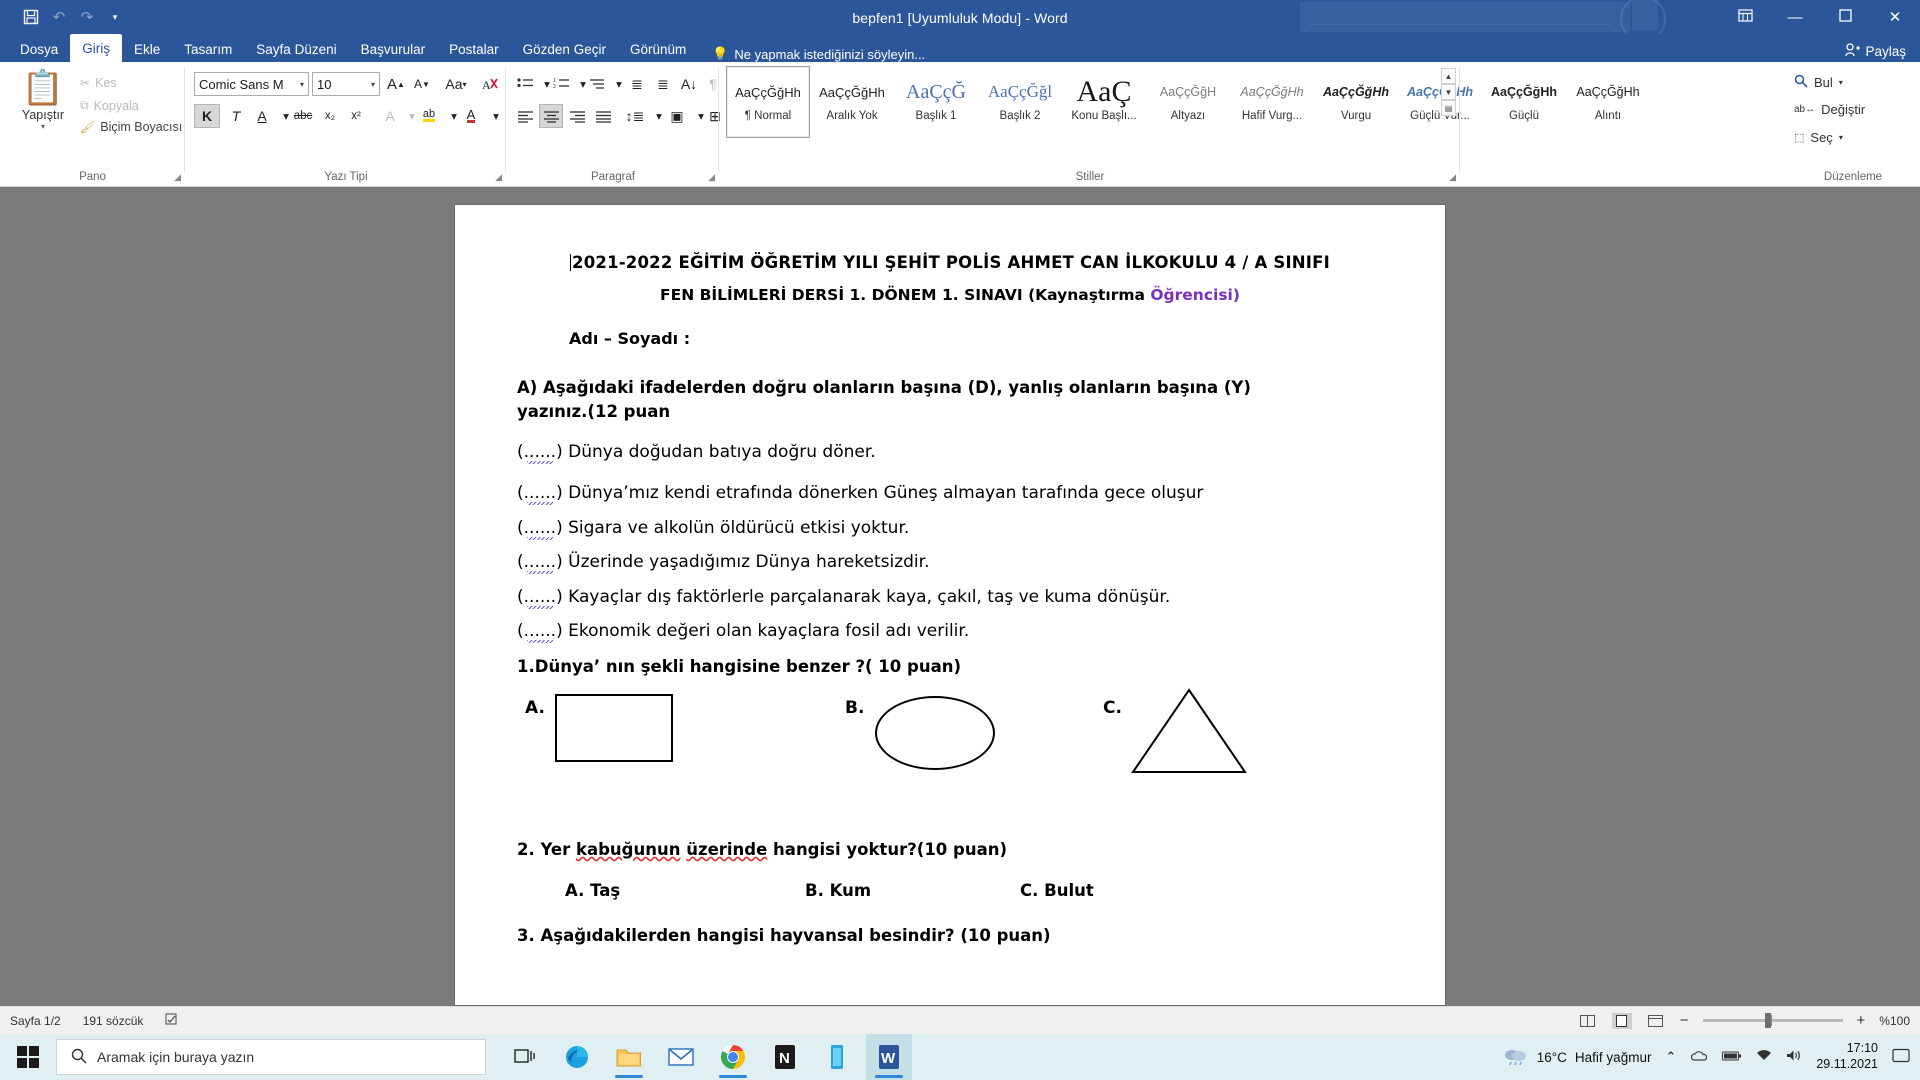 The width and height of the screenshot is (1920, 1080). Describe the element at coordinates (525, 84) in the screenshot. I see `bullets-icon` at that location.